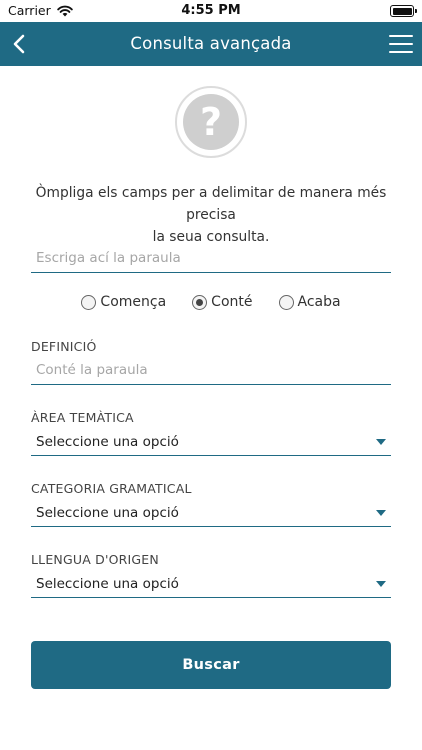 The width and height of the screenshot is (422, 750). I want to click on radio-label: Conté, so click(232, 302).